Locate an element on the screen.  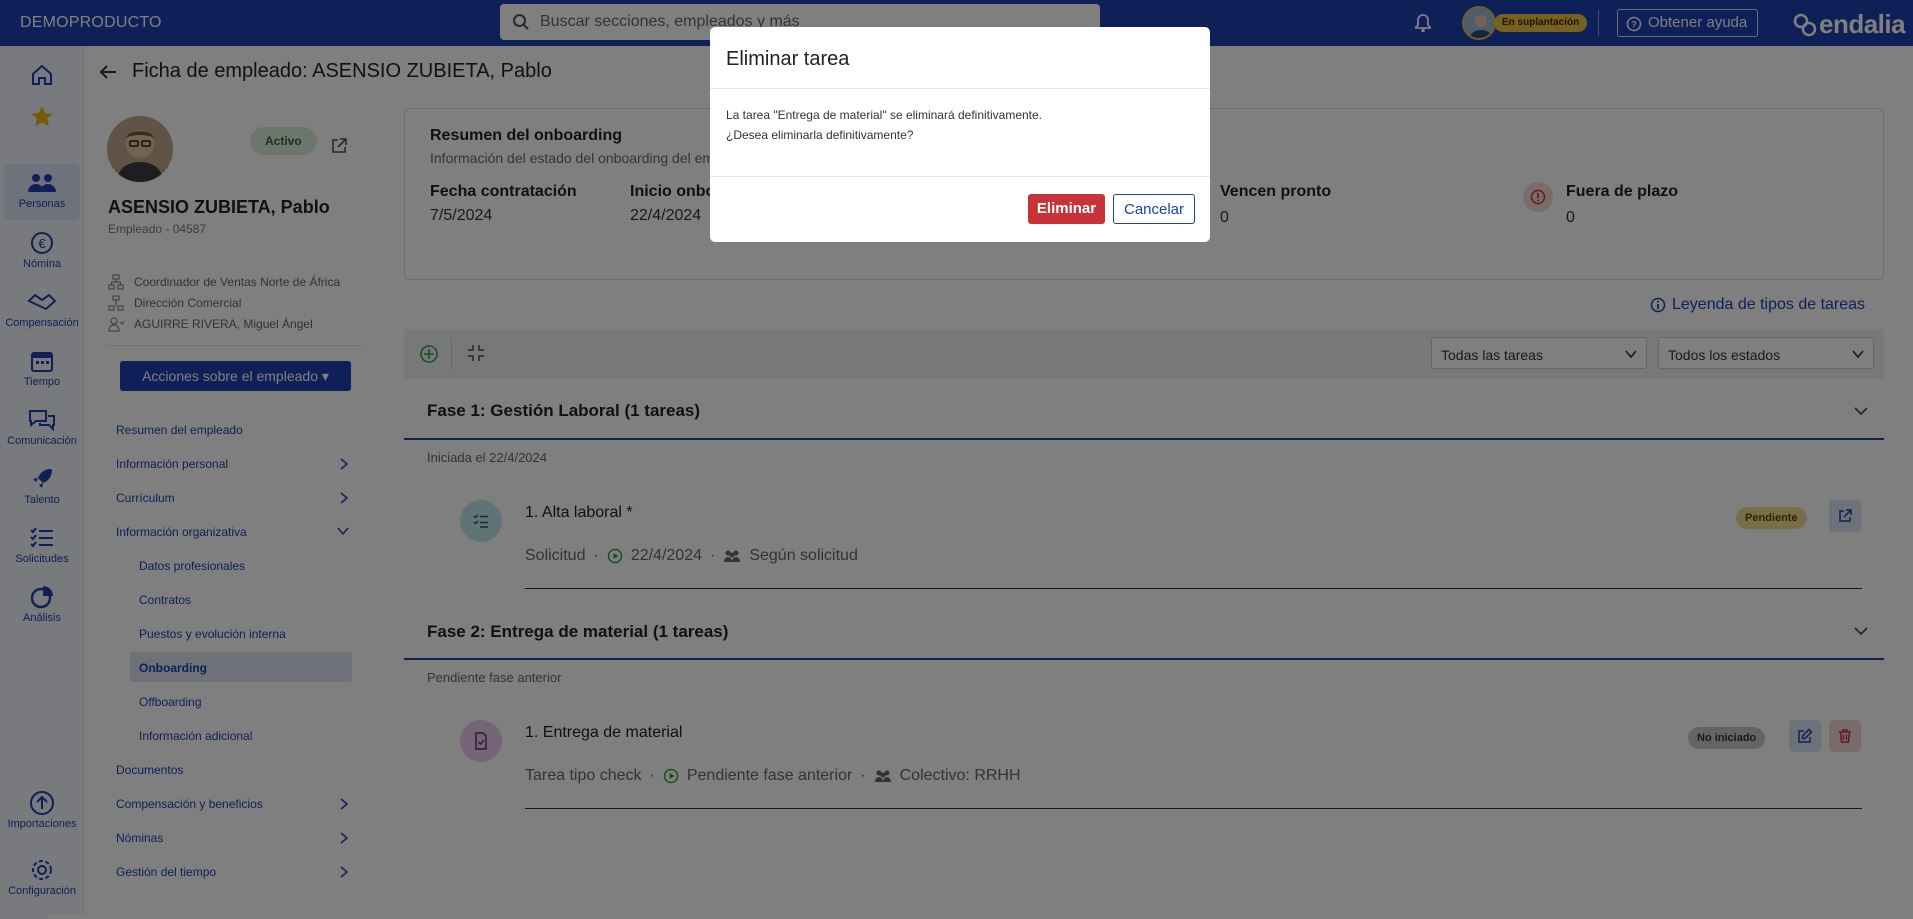
confirm-delete-button: Eliminar is located at coordinates (1066, 209).